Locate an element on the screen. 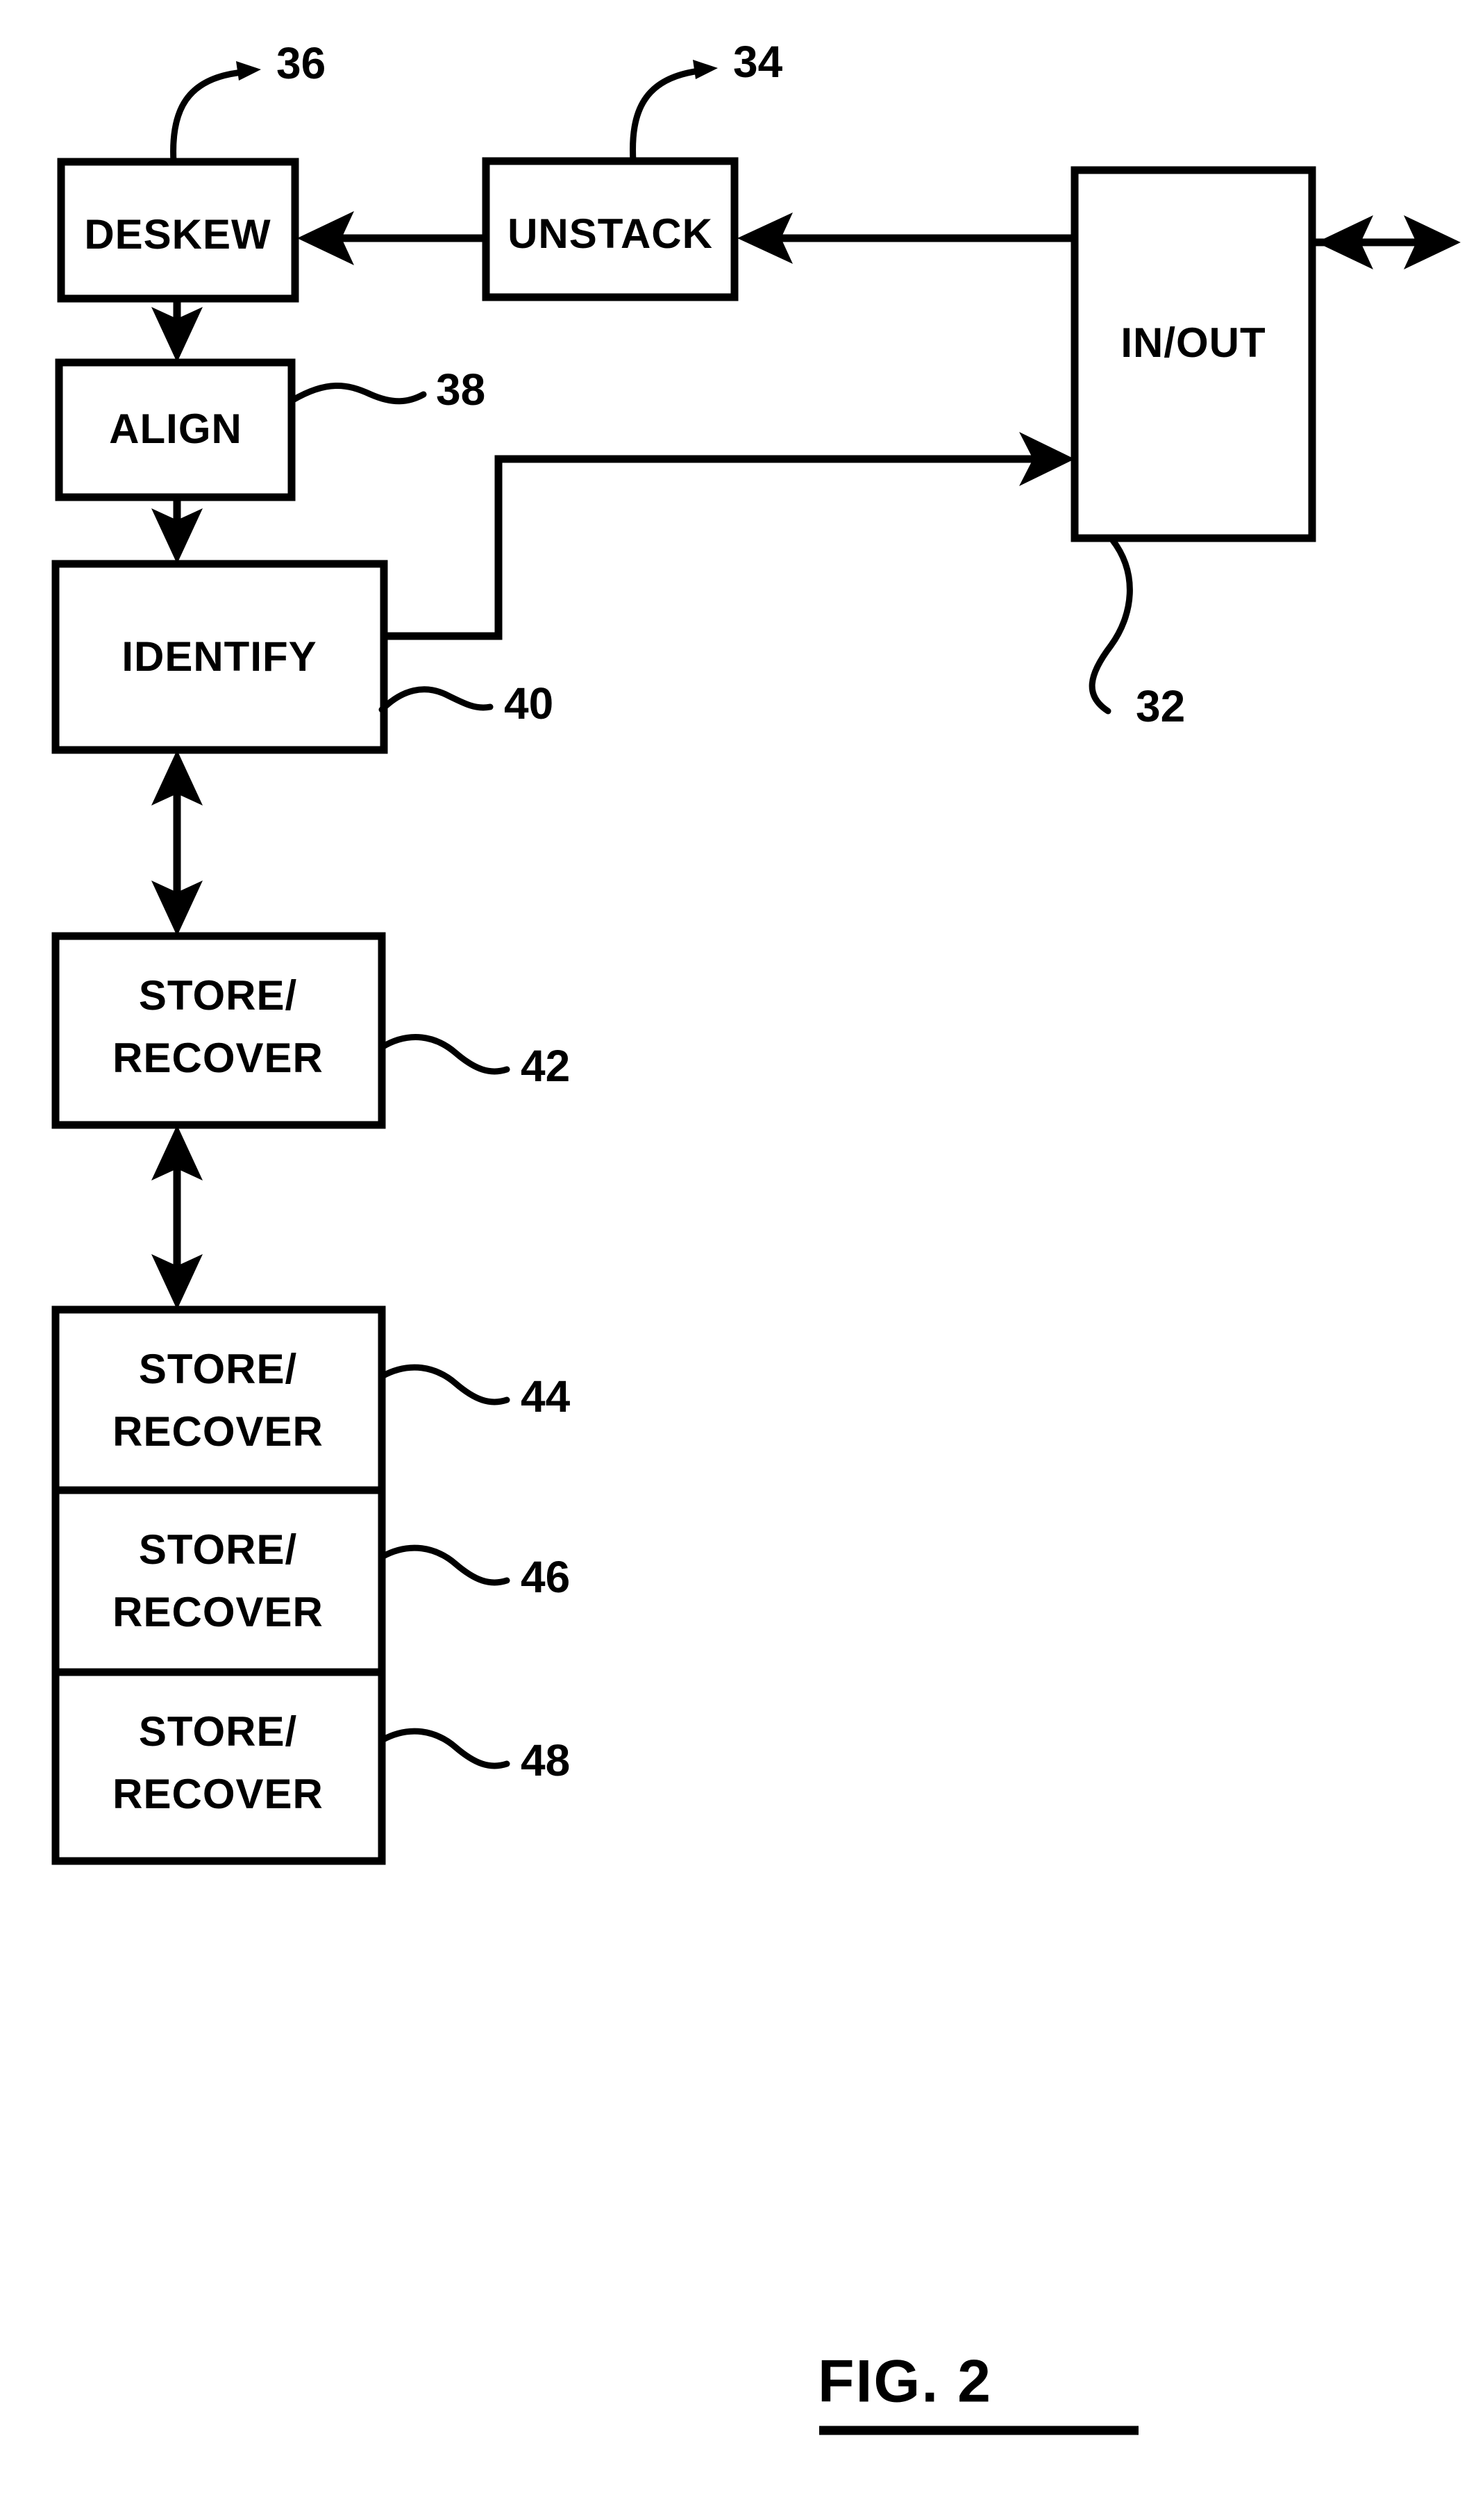 Image resolution: width=1469 pixels, height=2520 pixels. block-deskew: DESKEW is located at coordinates (178, 230).